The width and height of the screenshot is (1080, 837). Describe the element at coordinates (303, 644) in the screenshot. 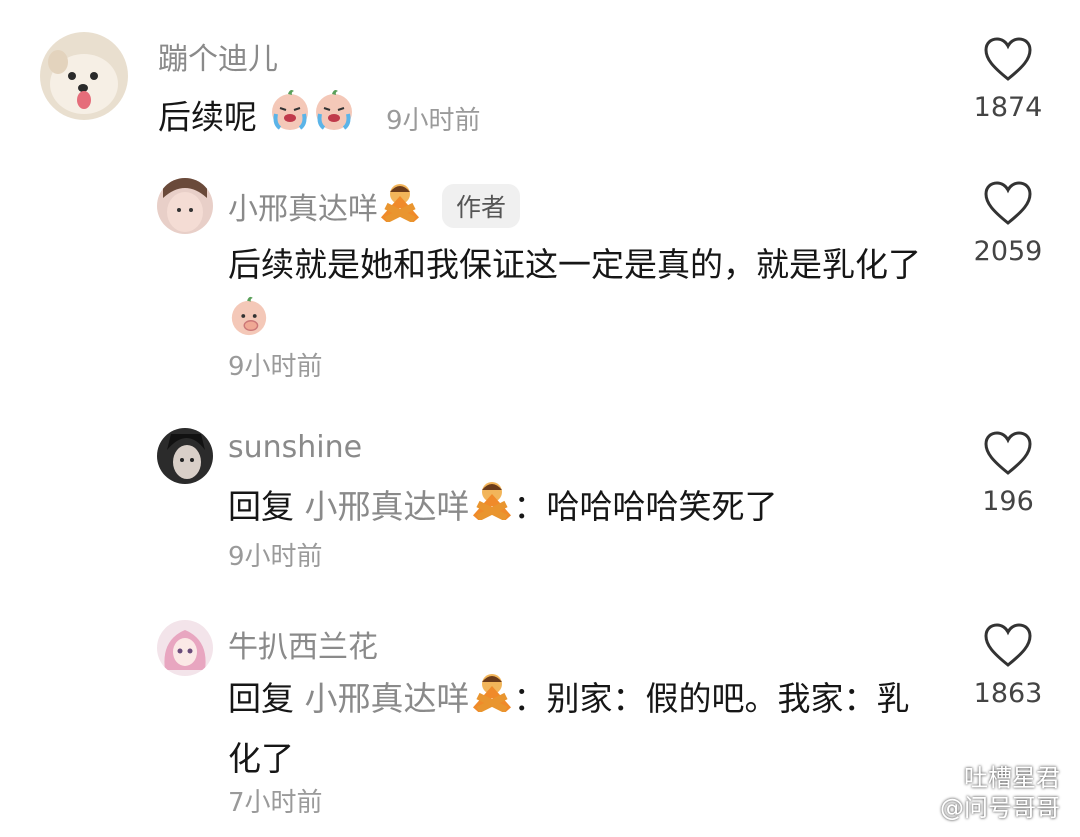

I see `username: 牛扒西兰花` at that location.